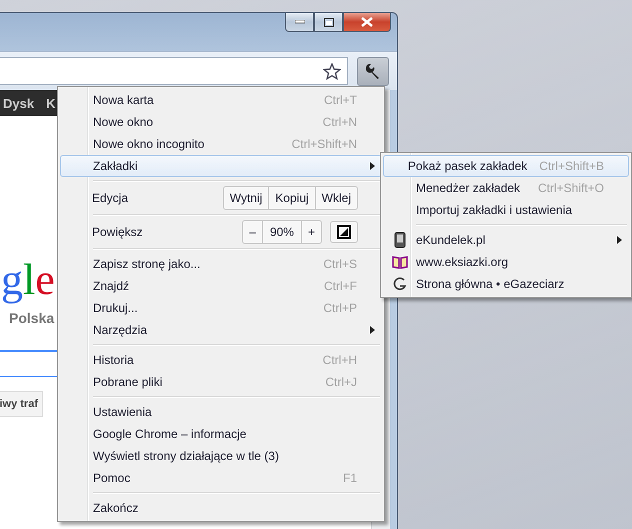  I want to click on shortcut-label: Ctrl+P, so click(340, 308).